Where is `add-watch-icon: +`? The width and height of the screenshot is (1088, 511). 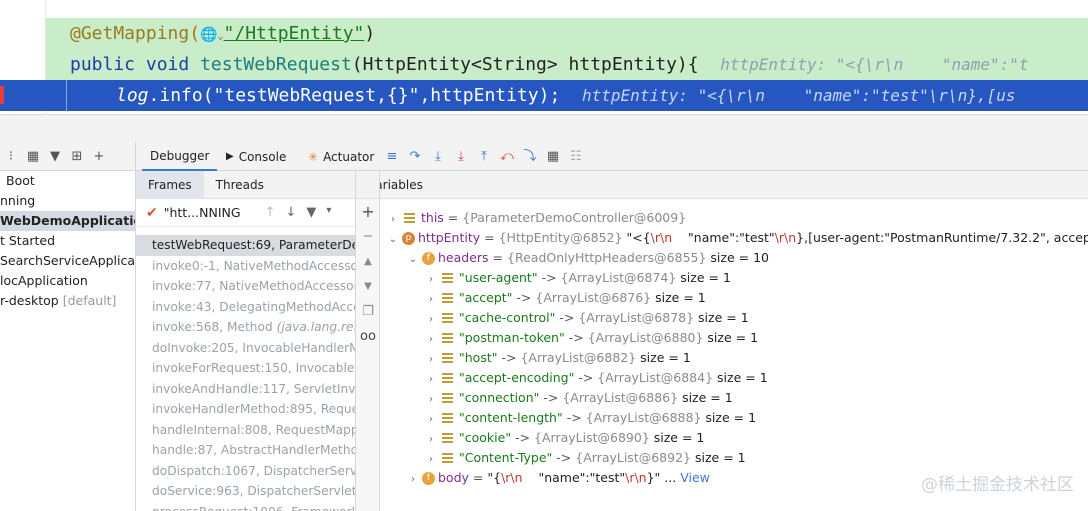
add-watch-icon: + is located at coordinates (368, 211).